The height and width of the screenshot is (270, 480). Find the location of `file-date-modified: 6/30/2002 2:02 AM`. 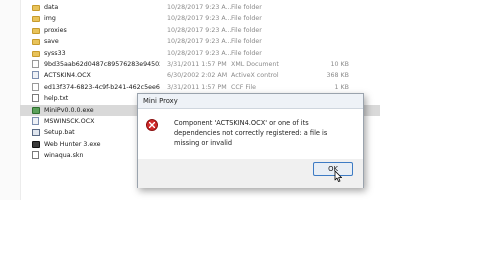

file-date-modified: 6/30/2002 2:02 AM is located at coordinates (197, 76).